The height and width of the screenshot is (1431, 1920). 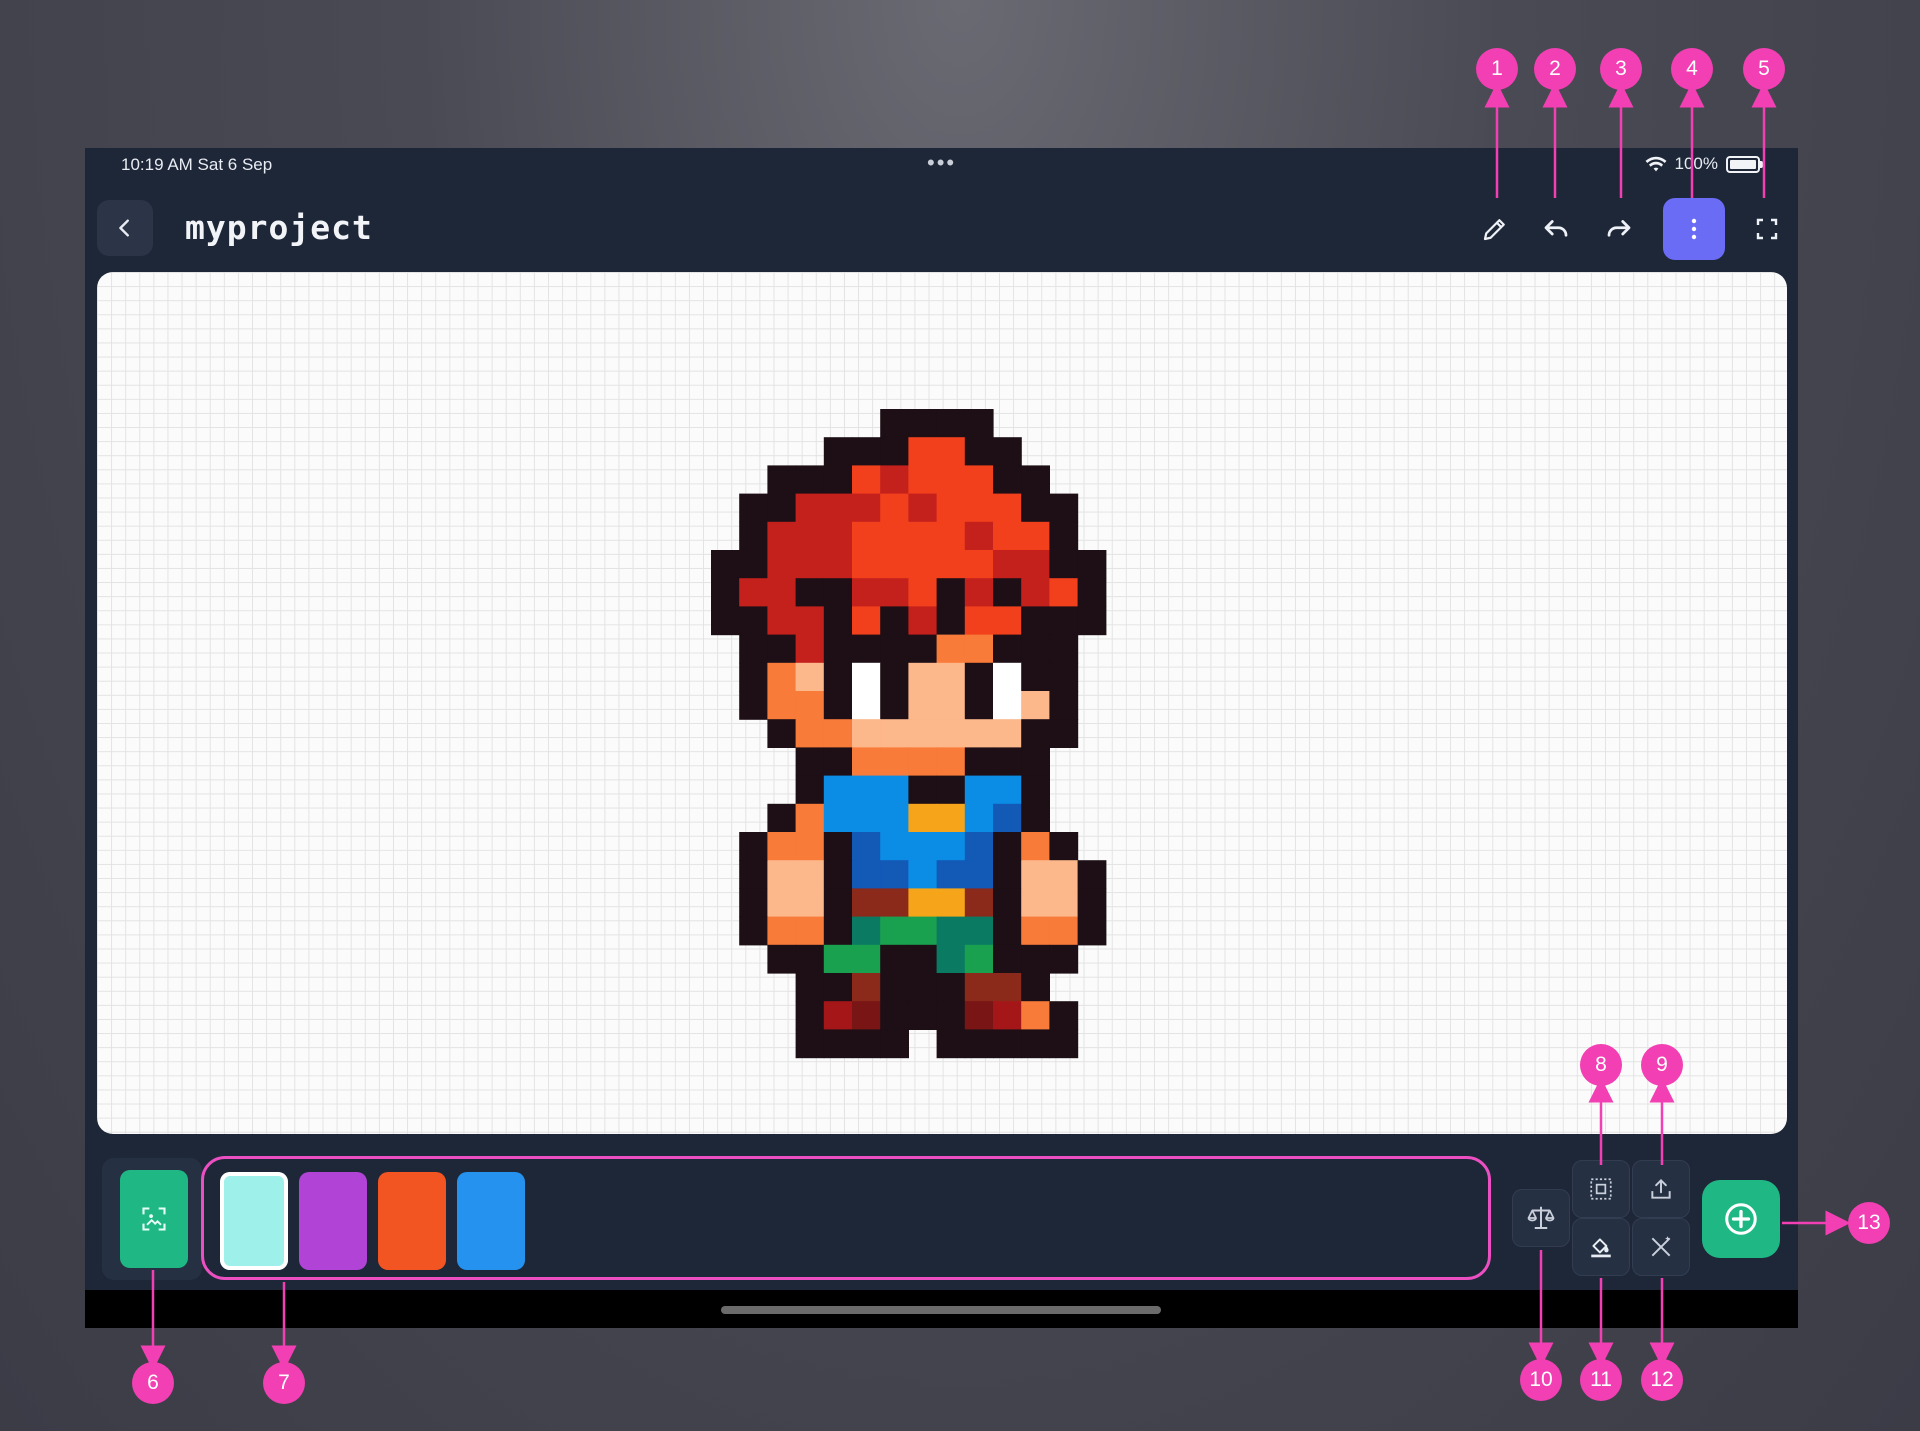 What do you see at coordinates (279, 227) in the screenshot?
I see `project-title: myproject` at bounding box center [279, 227].